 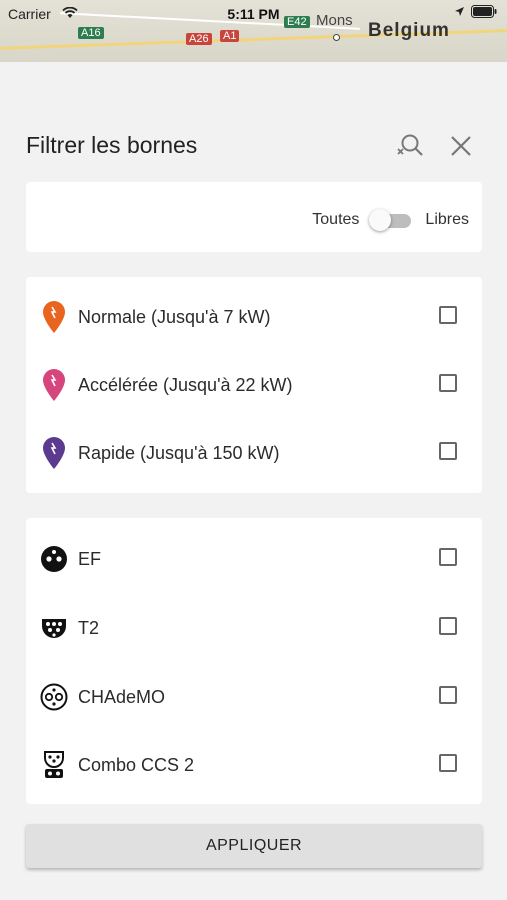 I want to click on connector-option-label: T2, so click(x=89, y=627).